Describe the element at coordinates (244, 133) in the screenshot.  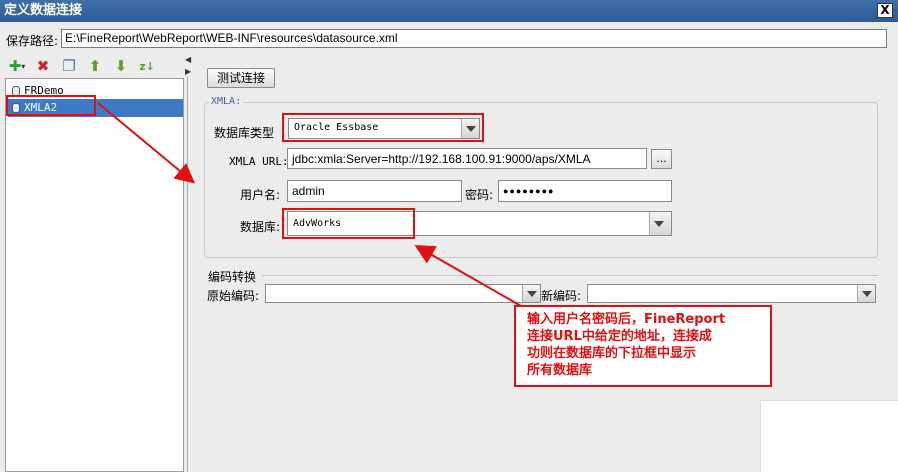
I see `db-type-label: 数据库类型` at that location.